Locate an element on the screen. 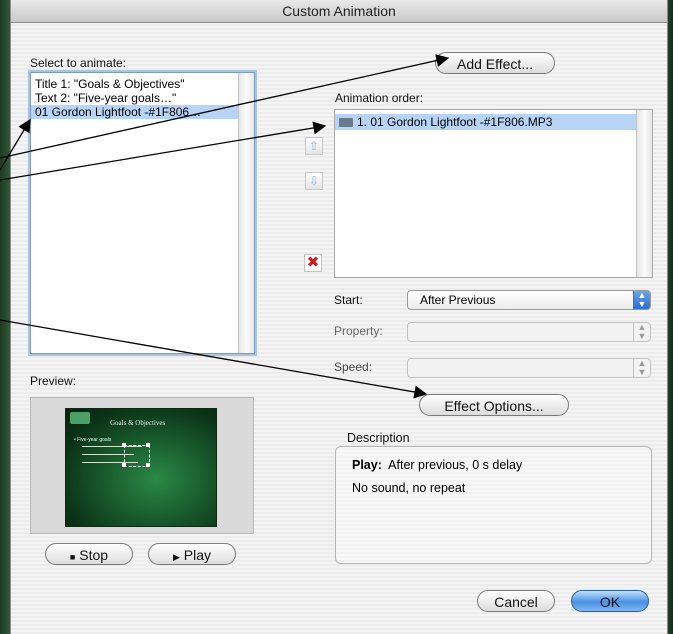  sound-clip-icon is located at coordinates (346, 123).